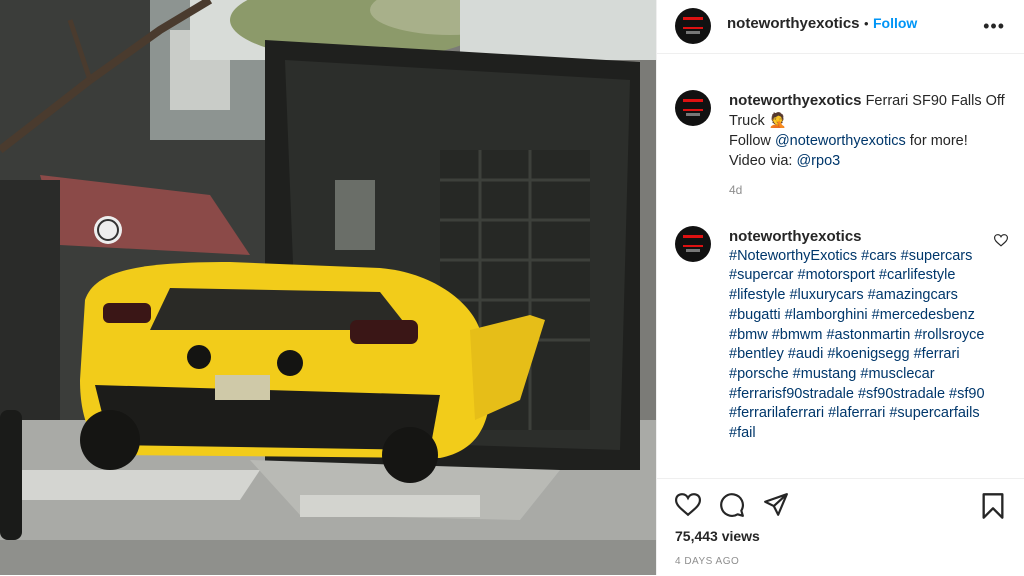 This screenshot has height=576, width=1024. Describe the element at coordinates (717, 536) in the screenshot. I see `view-count: 75,443 views` at that location.